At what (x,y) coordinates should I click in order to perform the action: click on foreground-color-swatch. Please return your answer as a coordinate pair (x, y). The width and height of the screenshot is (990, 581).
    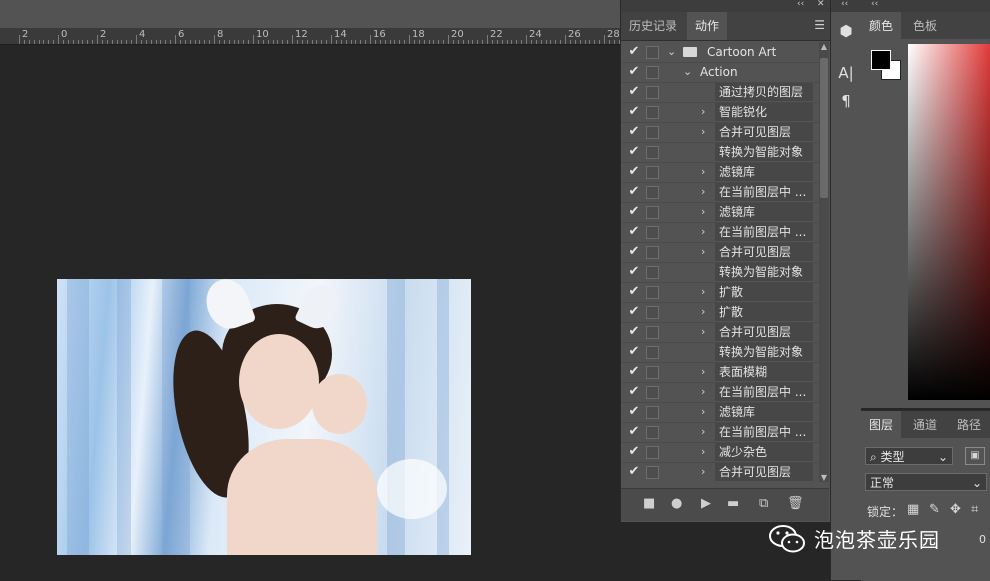
    Looking at the image, I should click on (881, 60).